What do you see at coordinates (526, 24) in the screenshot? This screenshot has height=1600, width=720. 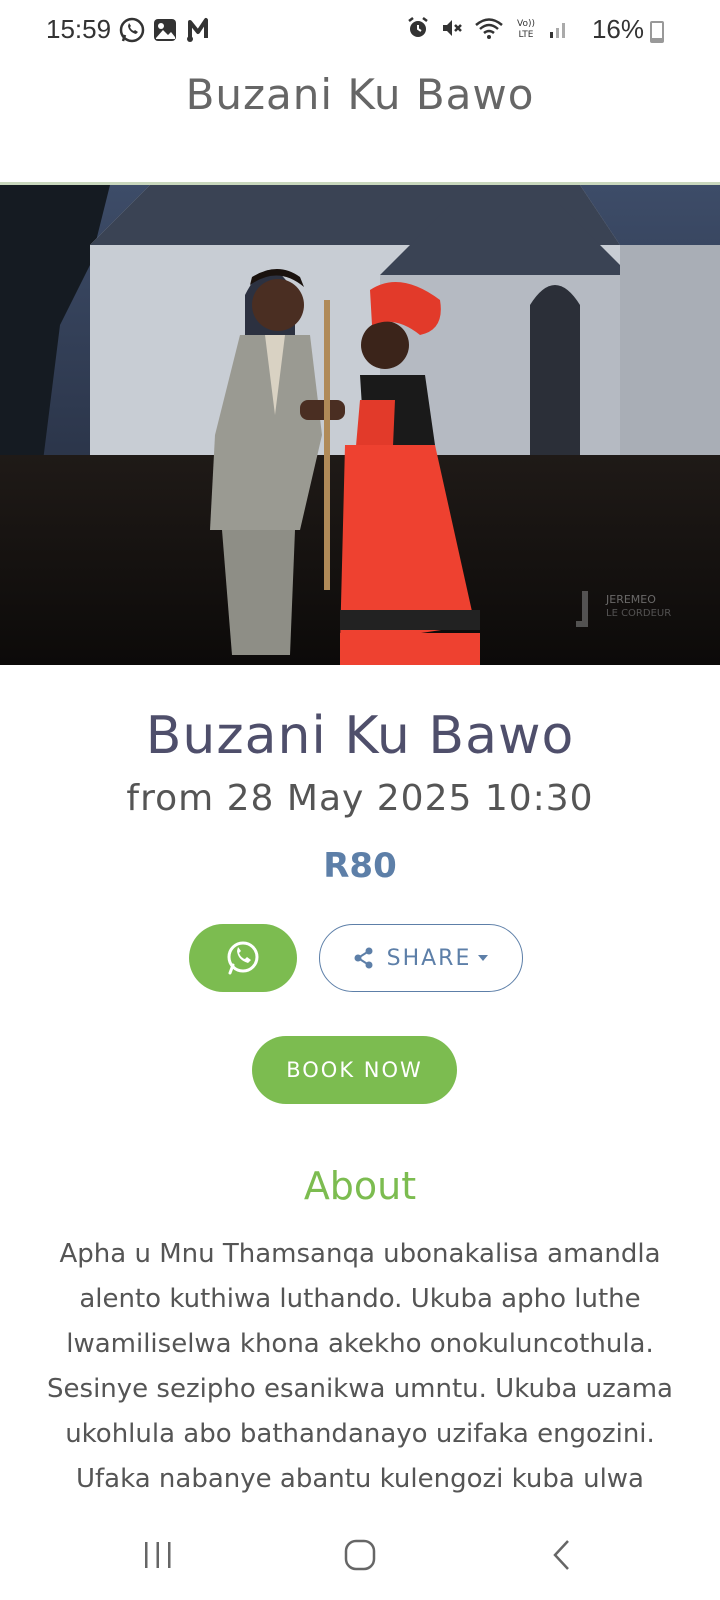 I see `svg-text: Vo))` at bounding box center [526, 24].